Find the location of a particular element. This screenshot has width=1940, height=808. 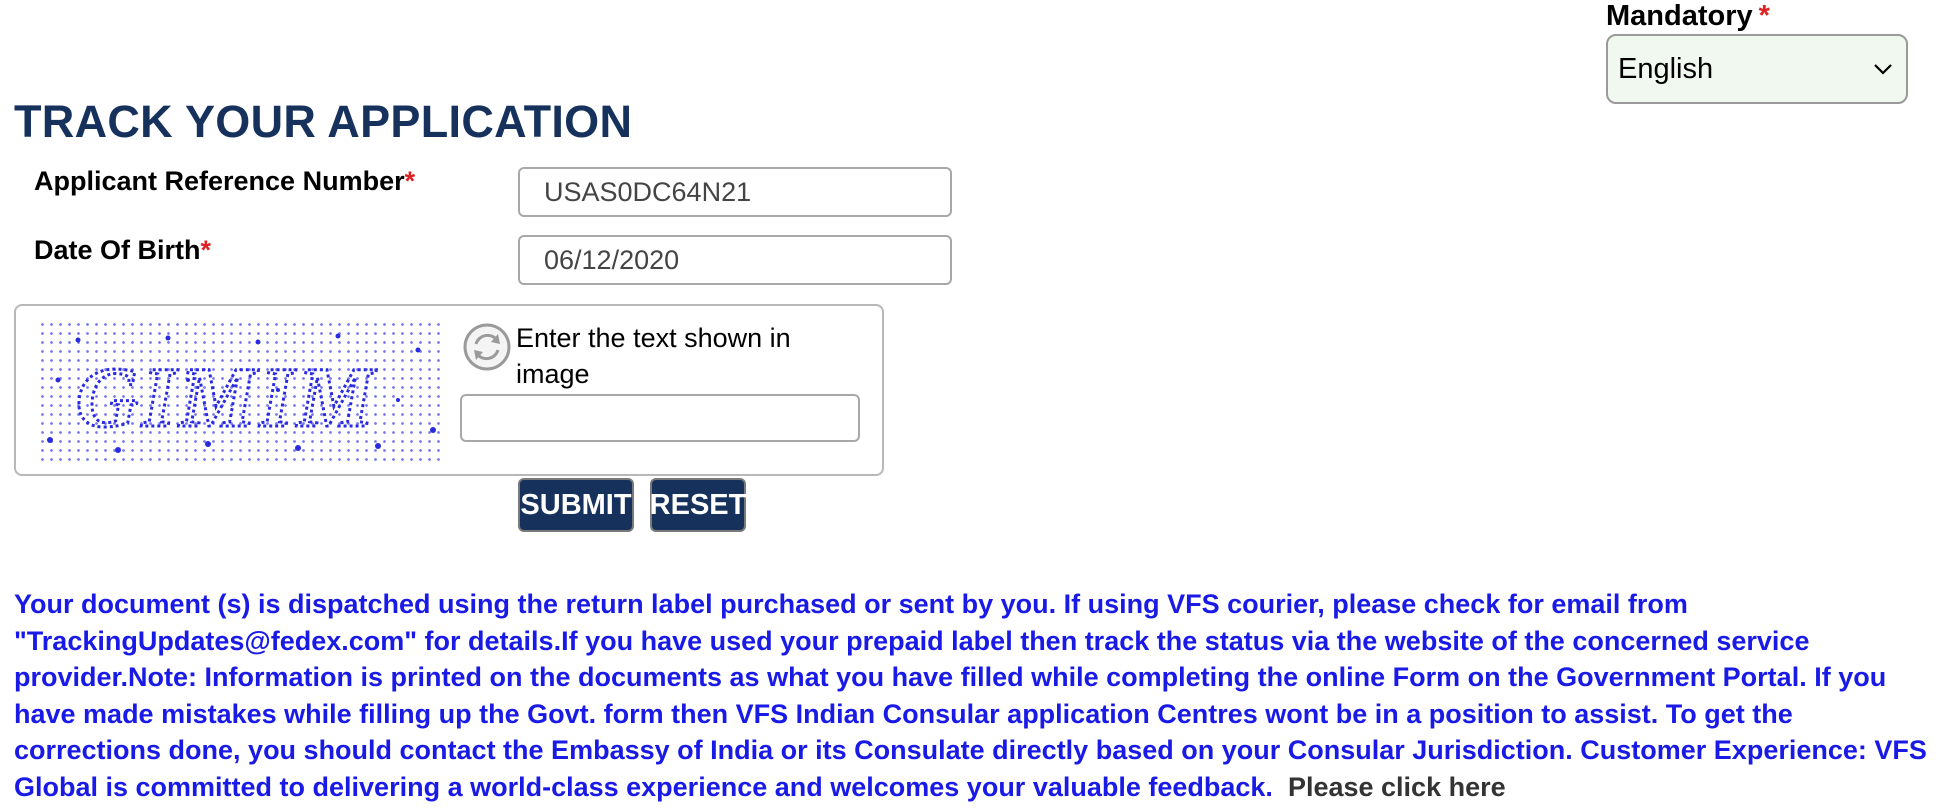

language-select: English is located at coordinates (1757, 69).